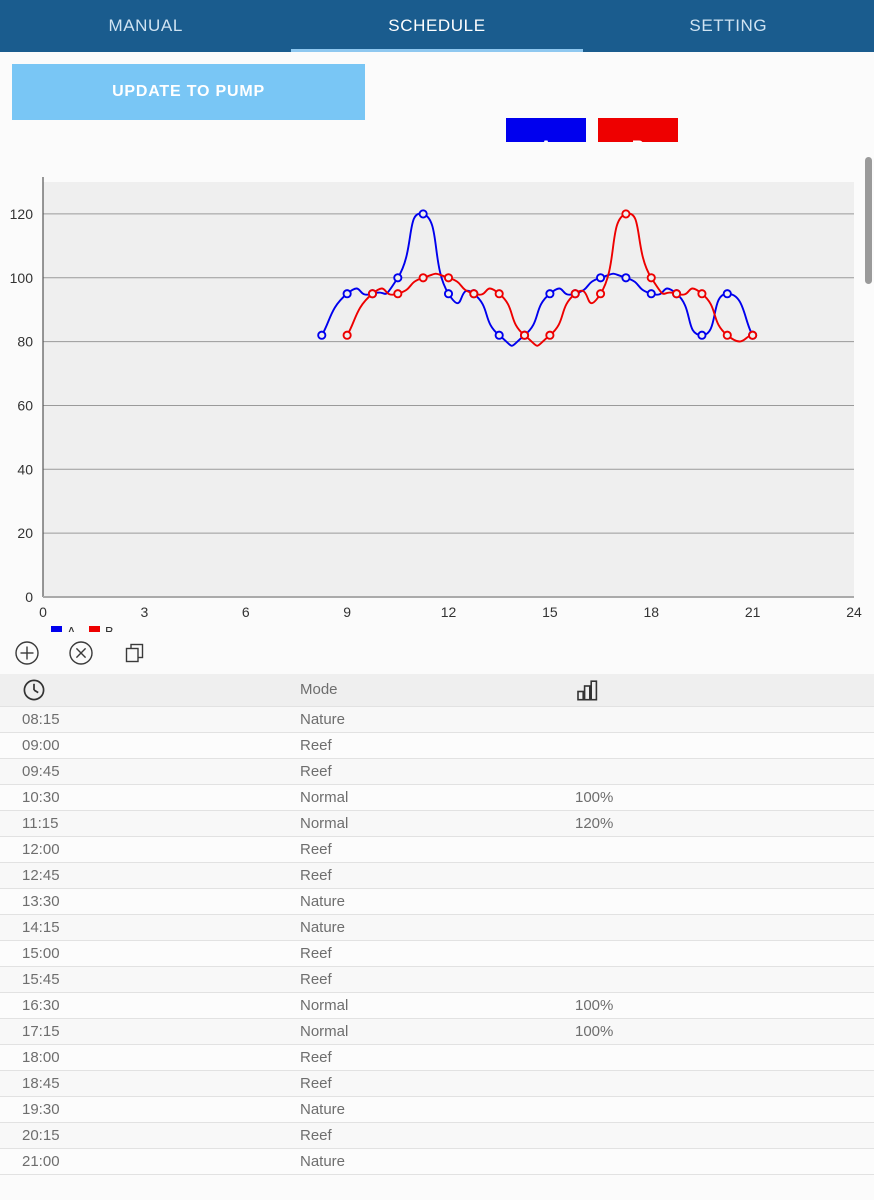 The width and height of the screenshot is (874, 1200). What do you see at coordinates (150, 797) in the screenshot?
I see `cell-time: 10:30` at bounding box center [150, 797].